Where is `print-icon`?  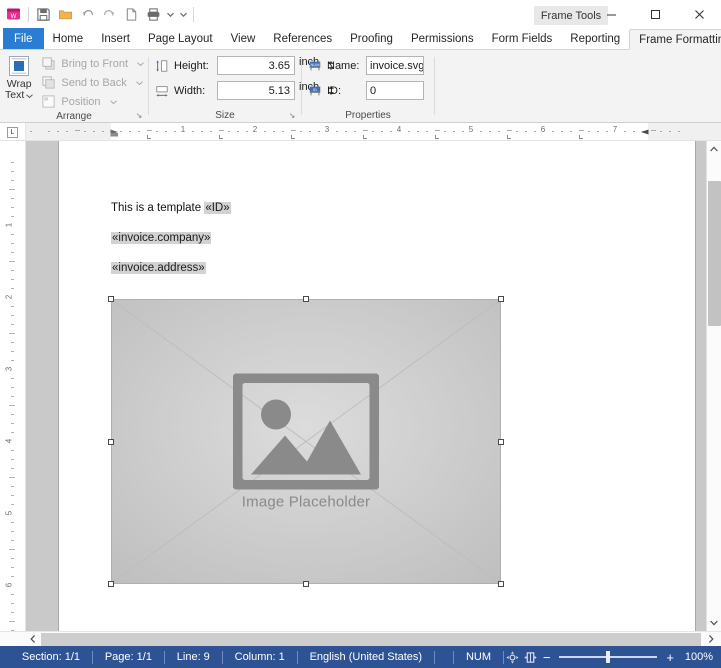 print-icon is located at coordinates (153, 14).